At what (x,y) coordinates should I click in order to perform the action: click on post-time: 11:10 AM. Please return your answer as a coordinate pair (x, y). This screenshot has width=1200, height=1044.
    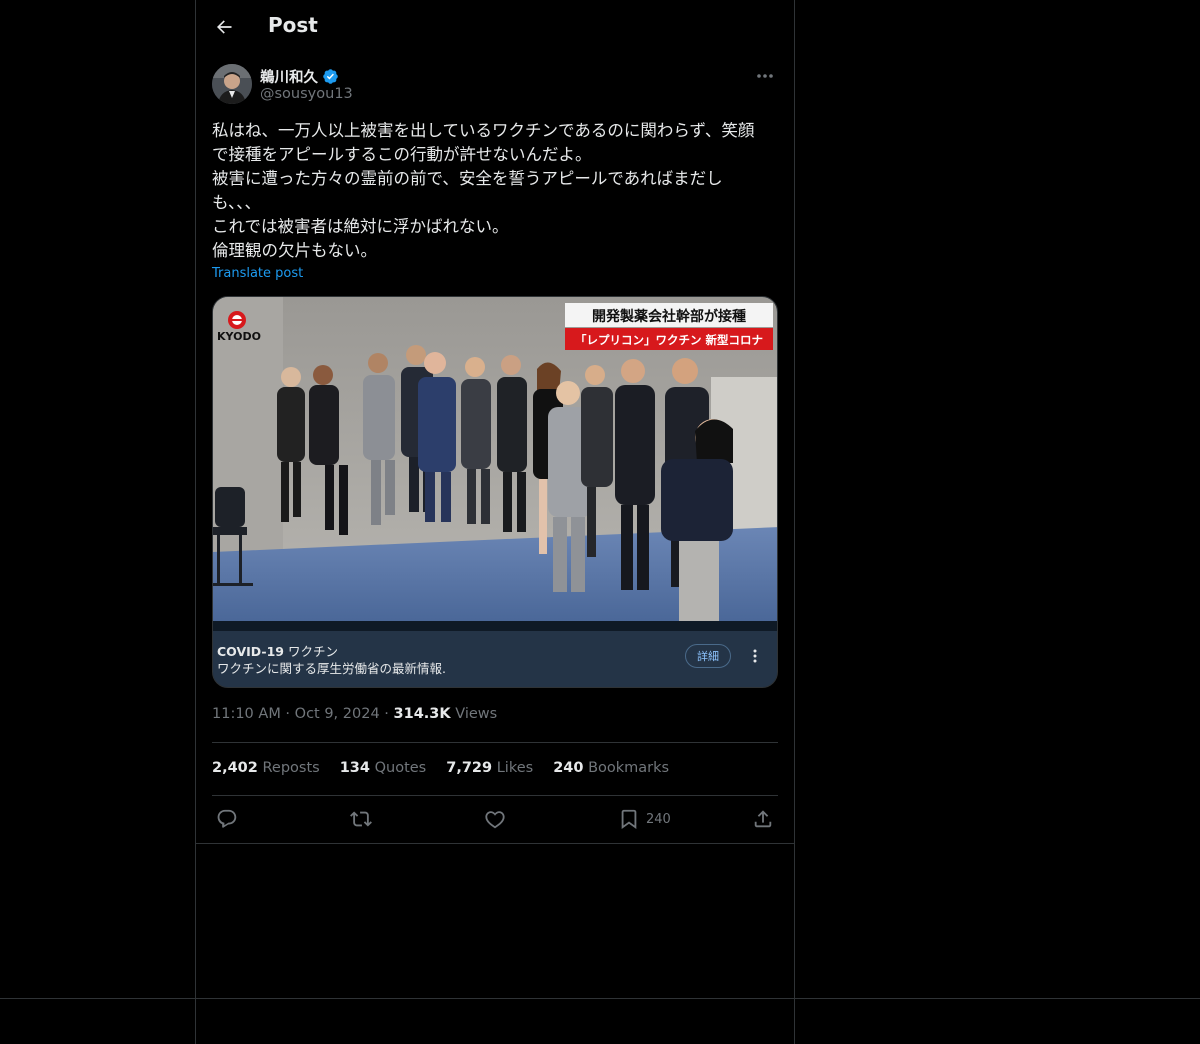
    Looking at the image, I should click on (246, 714).